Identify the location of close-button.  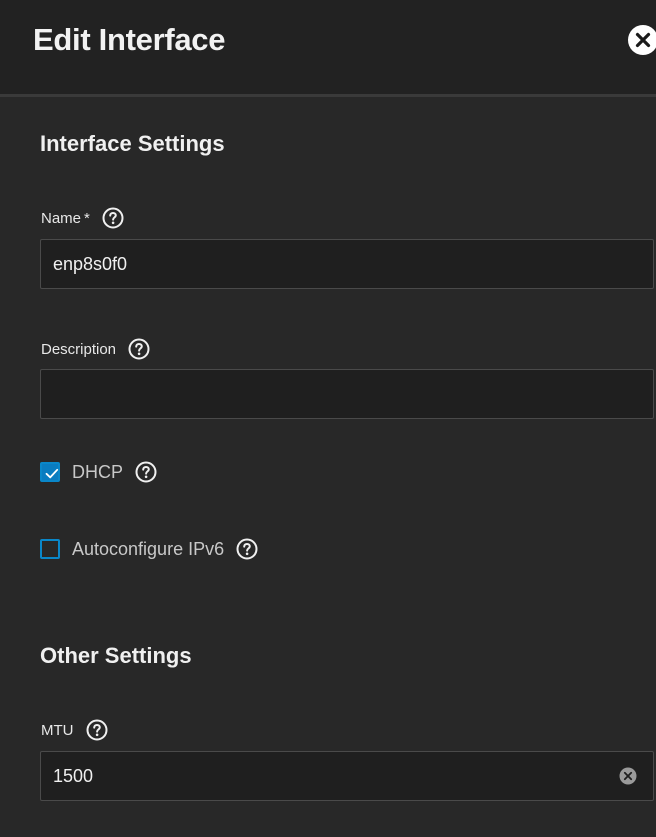
(642, 40).